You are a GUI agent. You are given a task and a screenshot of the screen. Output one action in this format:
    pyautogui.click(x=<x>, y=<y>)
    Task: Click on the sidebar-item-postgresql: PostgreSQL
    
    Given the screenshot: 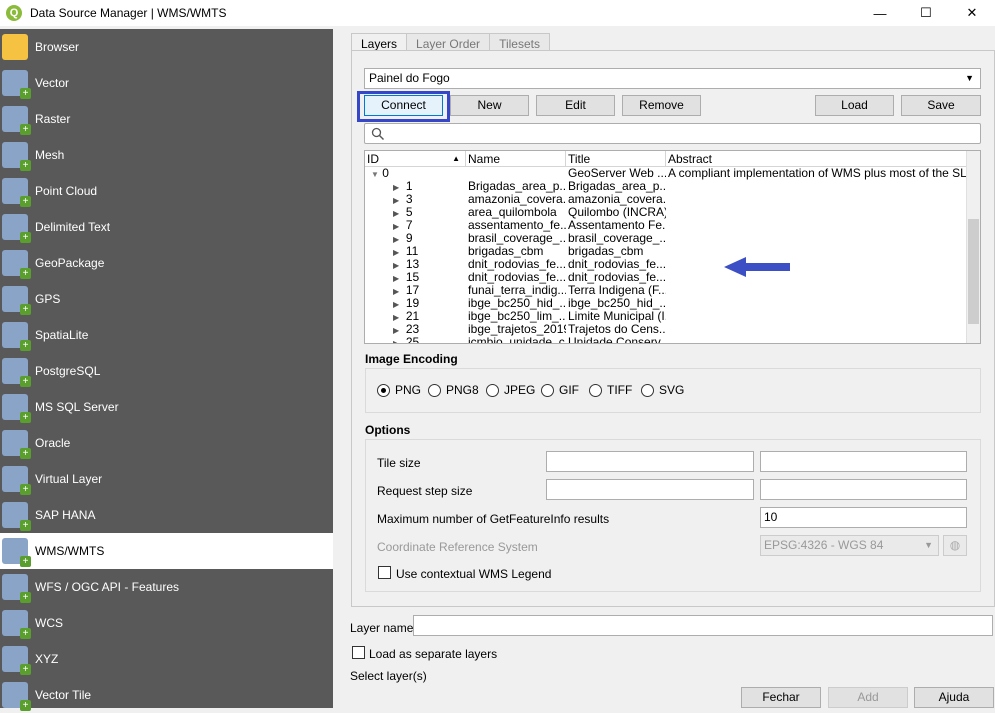 What is the action you would take?
    pyautogui.click(x=166, y=371)
    